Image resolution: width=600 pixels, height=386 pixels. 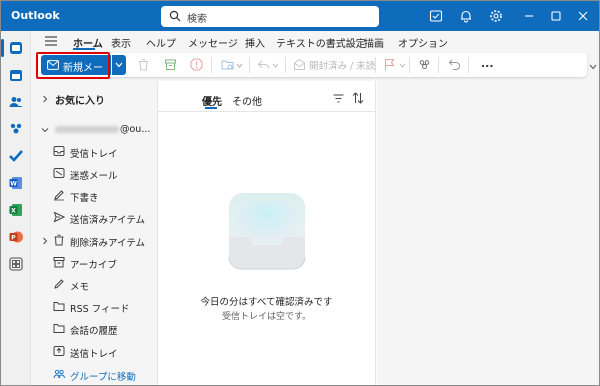 I want to click on search-icon, so click(x=175, y=16).